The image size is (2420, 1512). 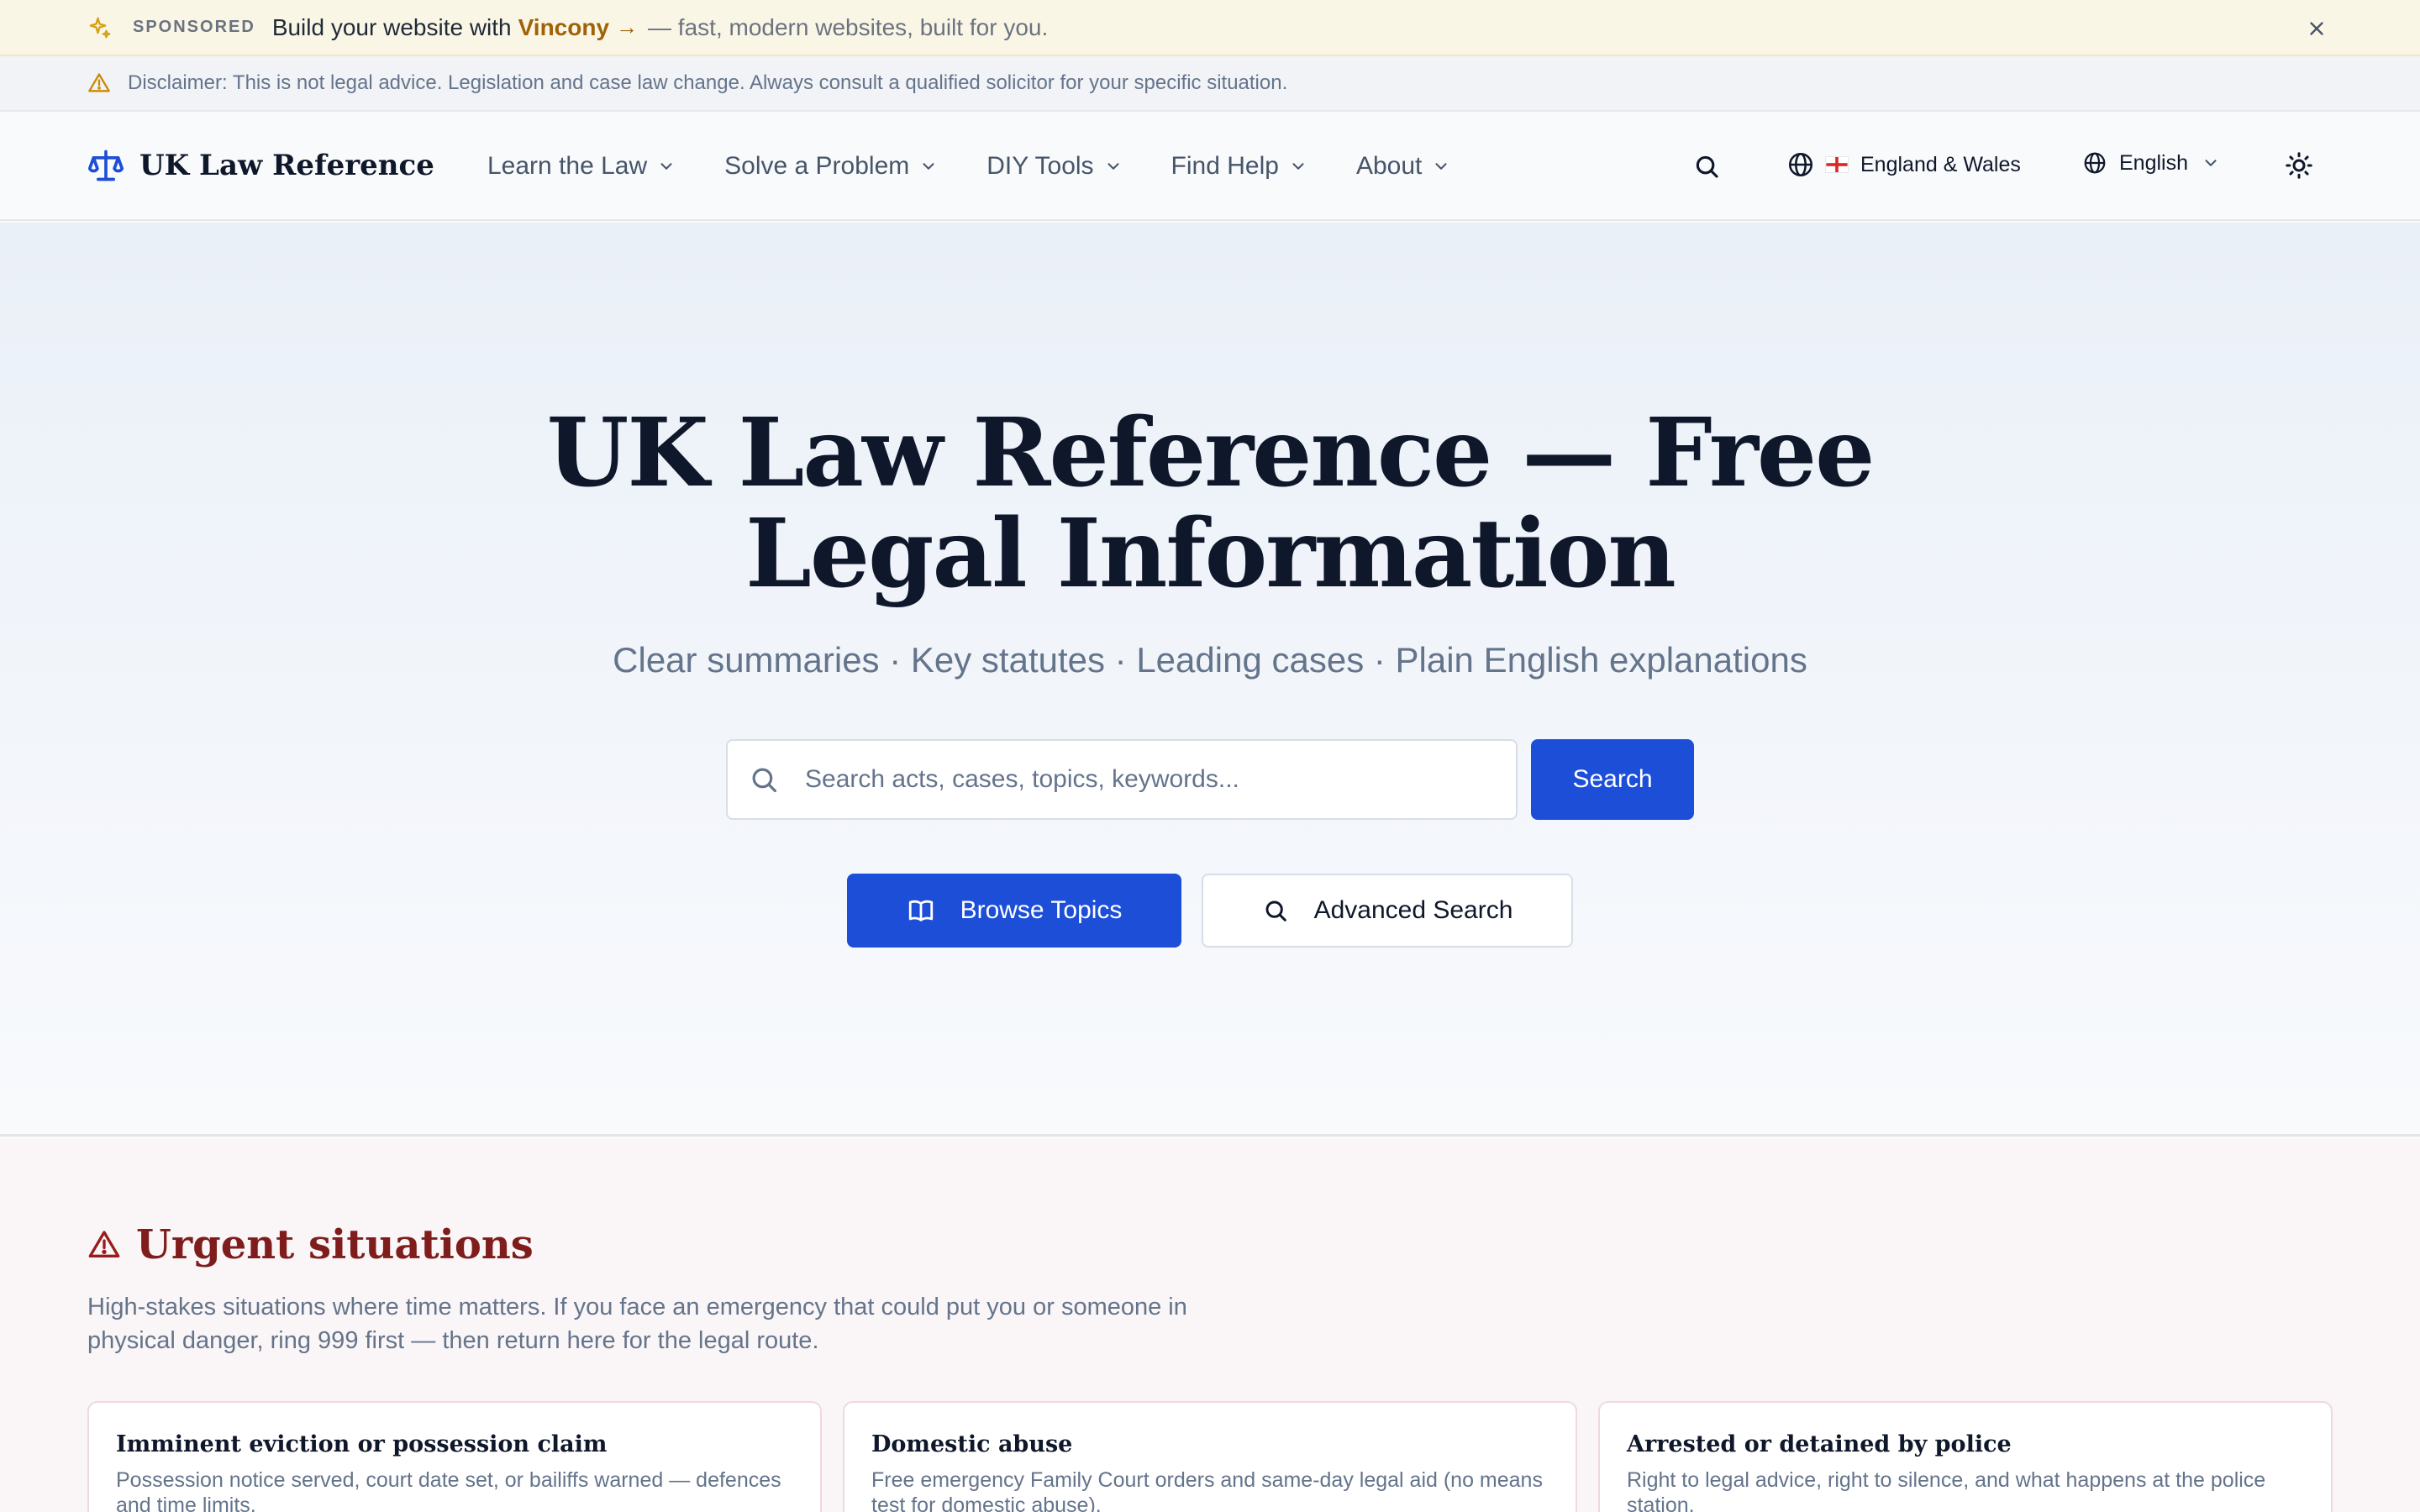 I want to click on advanced-search-button: Advanced Search, so click(x=1387, y=911).